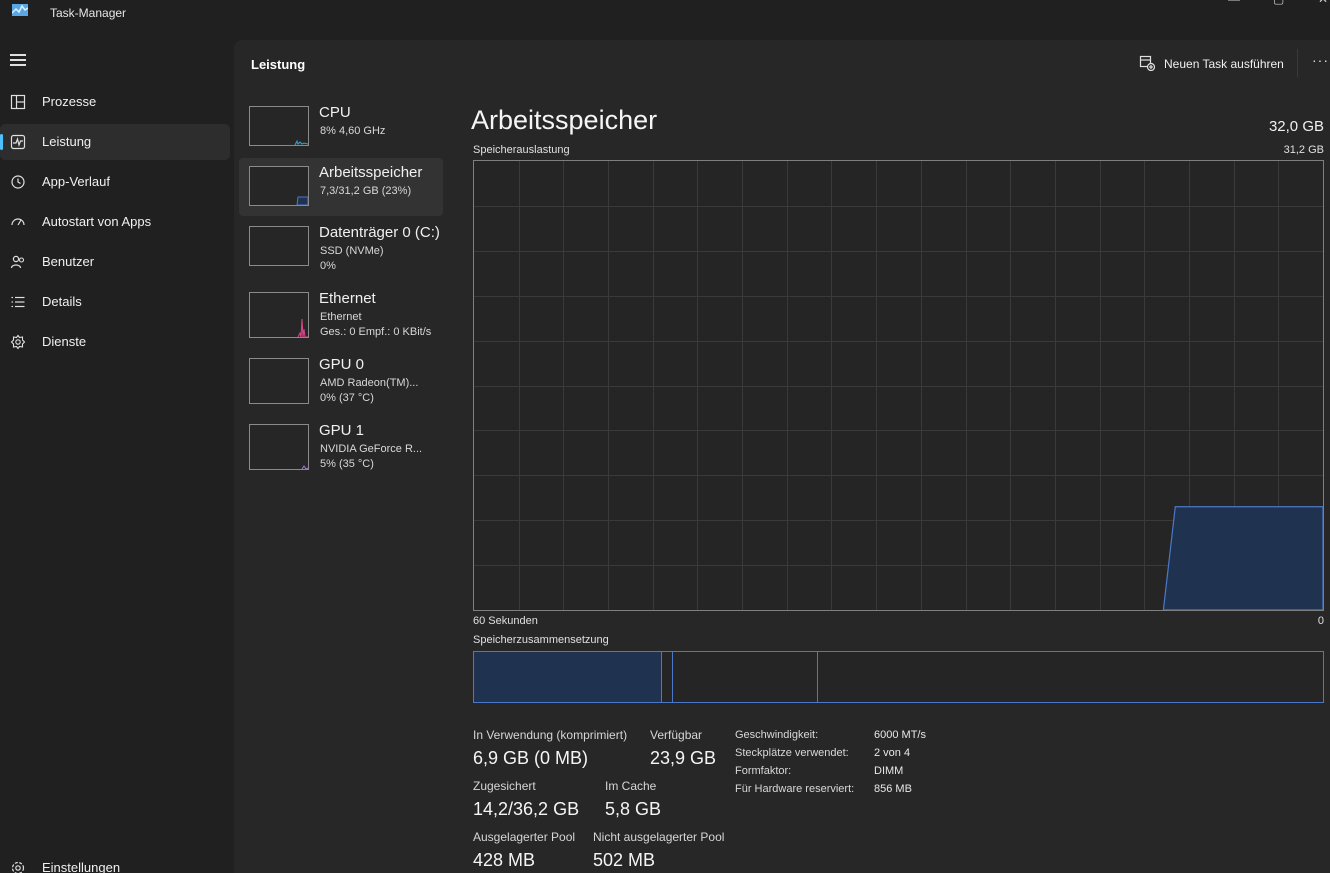 This screenshot has width=1330, height=873. I want to click on history-icon, so click(18, 182).